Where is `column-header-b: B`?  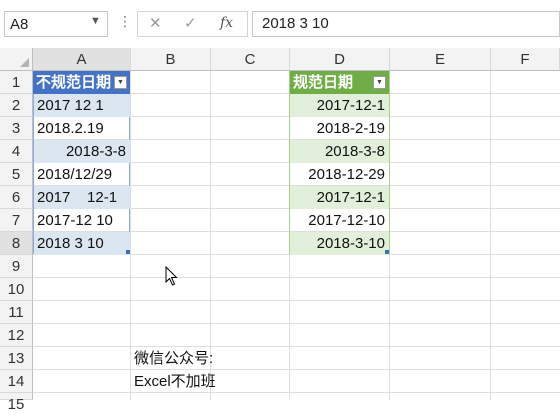 column-header-b: B is located at coordinates (171, 59).